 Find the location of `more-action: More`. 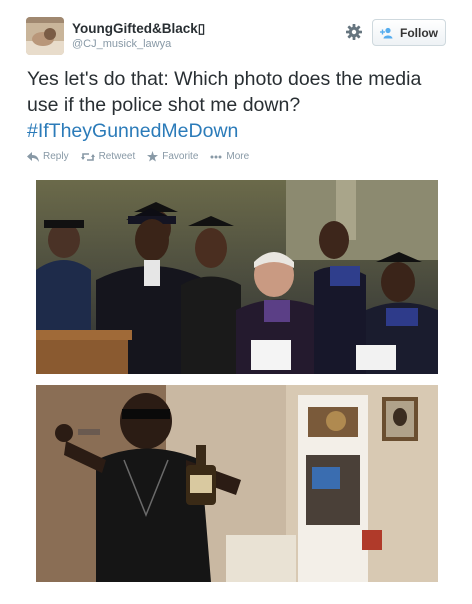

more-action: More is located at coordinates (229, 156).